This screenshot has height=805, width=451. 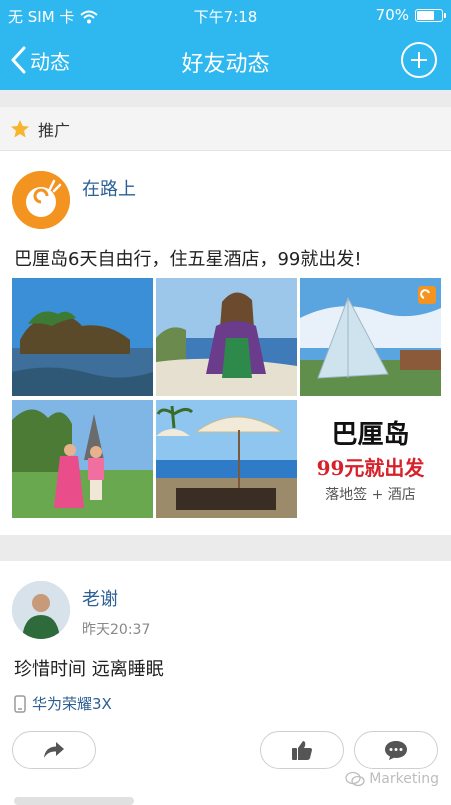 I want to click on chat-bubbles-icon, so click(x=355, y=779).